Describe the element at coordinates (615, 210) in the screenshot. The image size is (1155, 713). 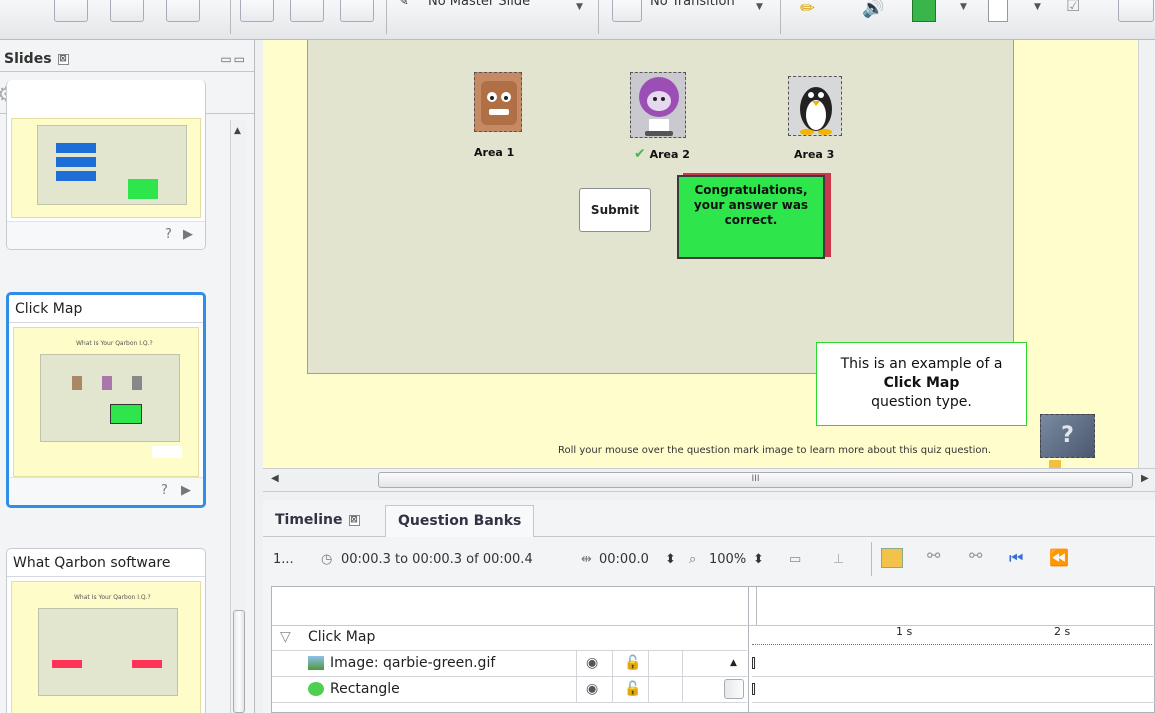
I see `submit-button: Submit` at that location.